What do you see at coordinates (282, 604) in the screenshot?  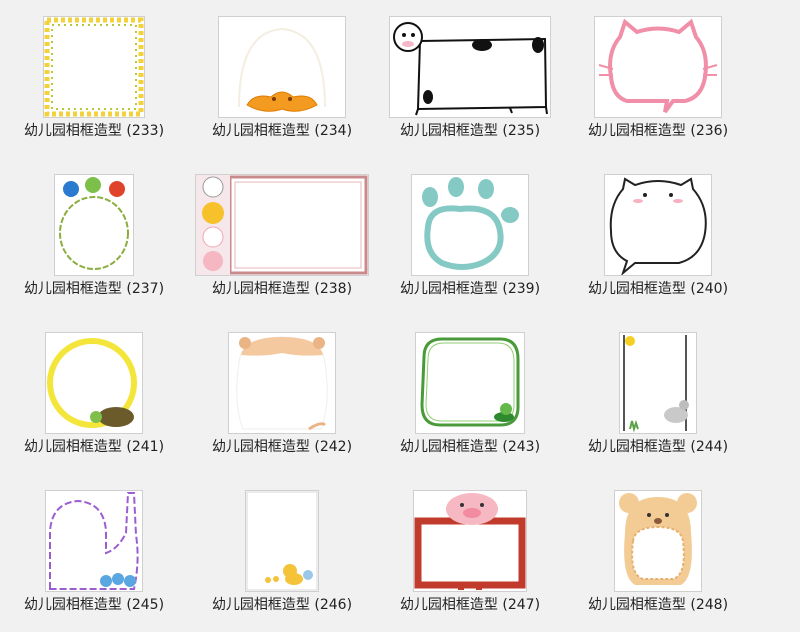 I see `file-label: 幼儿园相框造型 (246)` at bounding box center [282, 604].